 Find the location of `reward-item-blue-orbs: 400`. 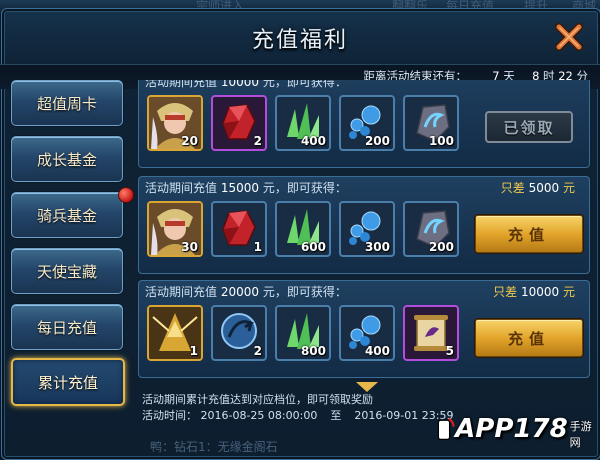

reward-item-blue-orbs: 400 is located at coordinates (367, 333).